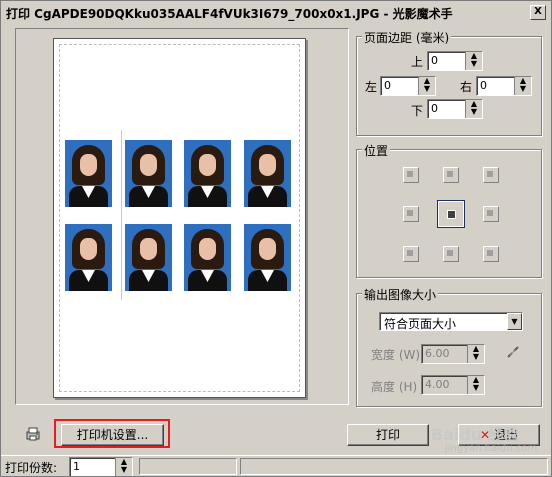 Image resolution: width=552 pixels, height=477 pixels. I want to click on close-button: X, so click(538, 12).